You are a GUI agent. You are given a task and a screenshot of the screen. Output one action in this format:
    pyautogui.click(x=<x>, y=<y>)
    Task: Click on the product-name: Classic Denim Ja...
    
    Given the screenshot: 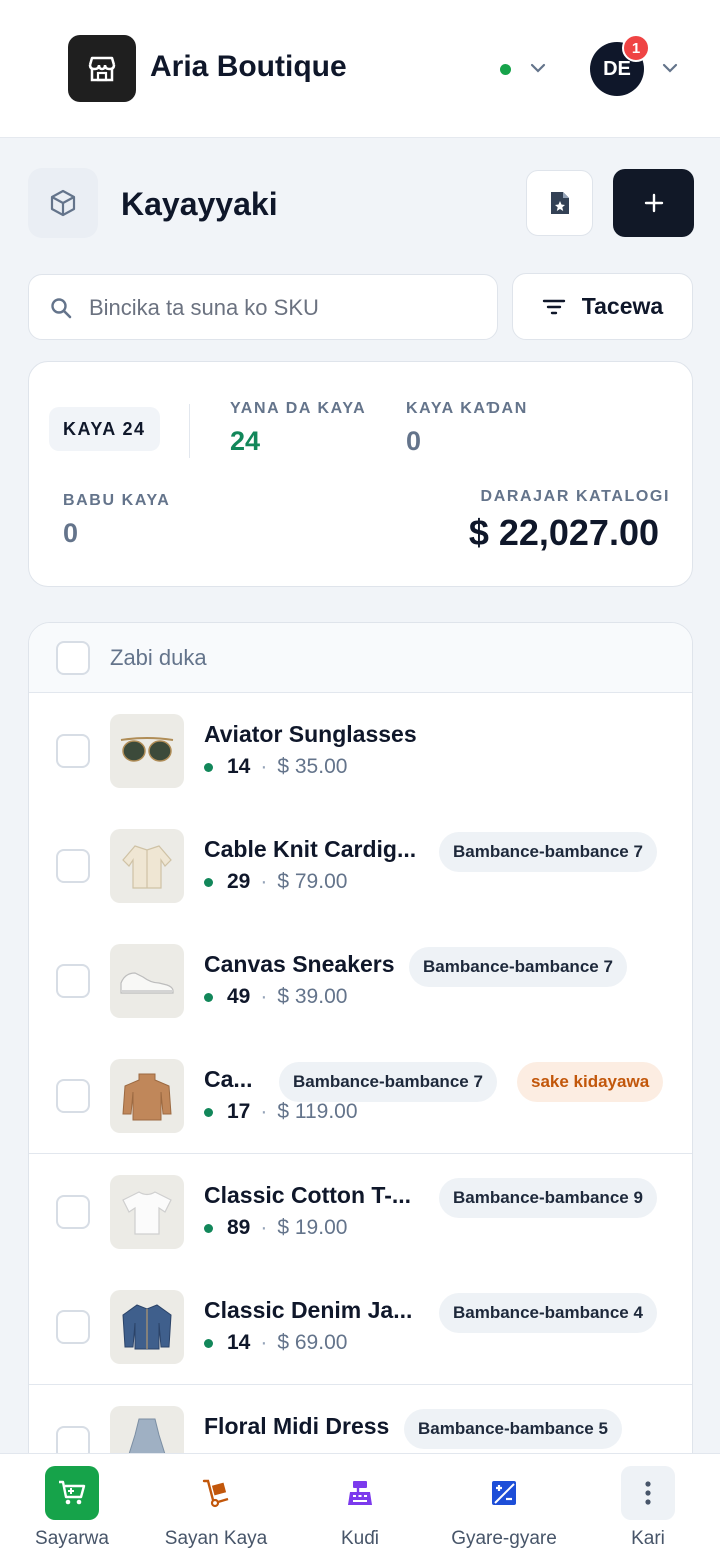 What is the action you would take?
    pyautogui.click(x=308, y=1310)
    